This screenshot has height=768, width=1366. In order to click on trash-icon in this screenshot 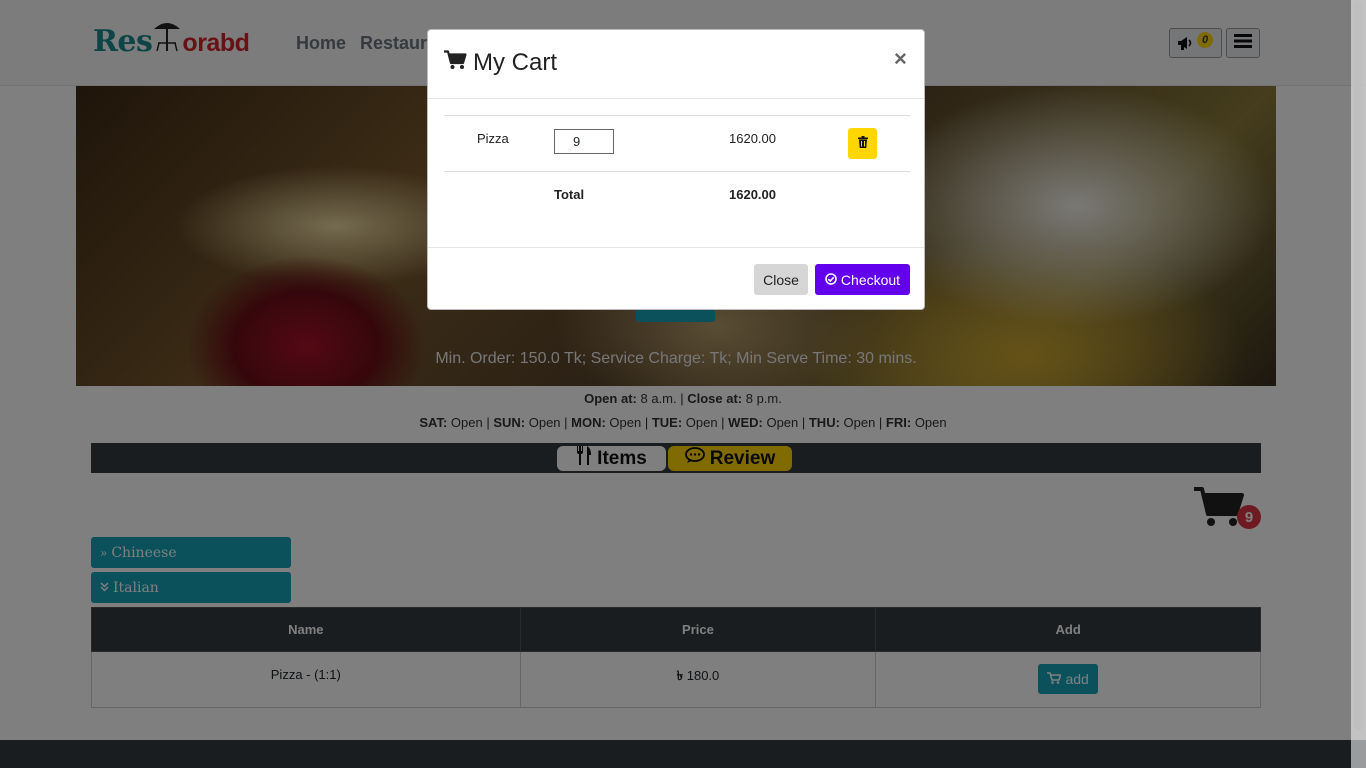, I will do `click(862, 144)`.